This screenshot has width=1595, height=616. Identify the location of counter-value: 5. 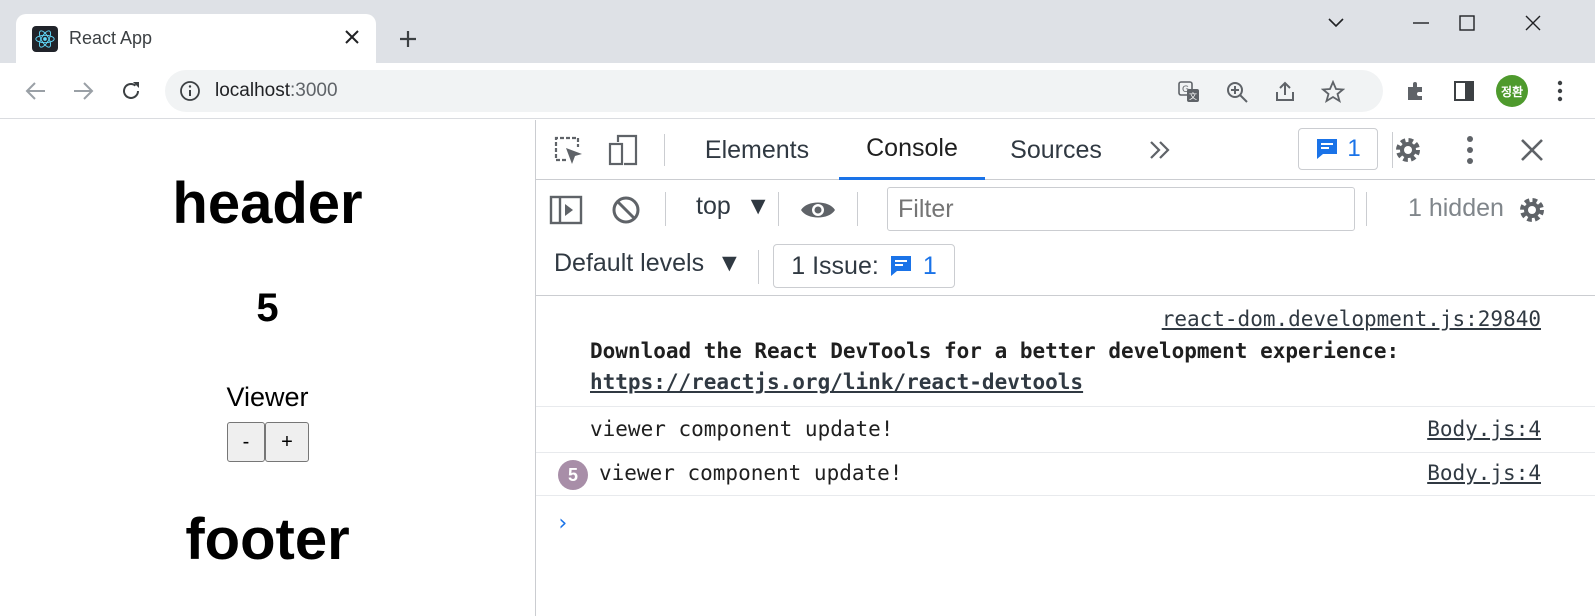
(267, 308).